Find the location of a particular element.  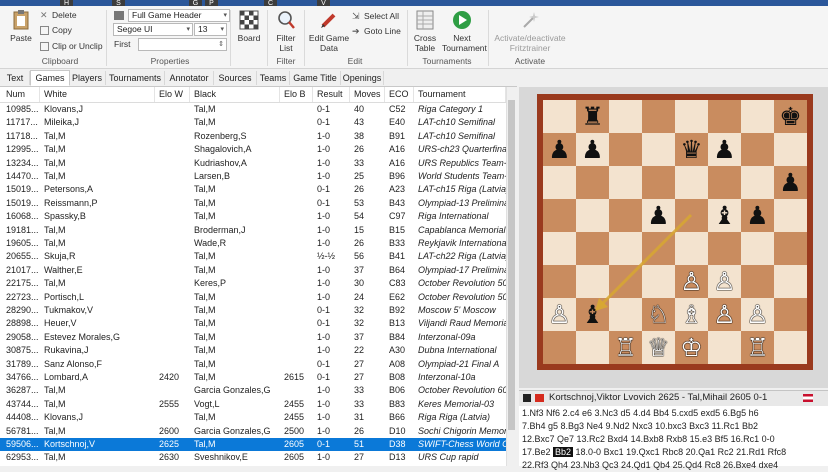

font-select: Segoe UI ▾ is located at coordinates (153, 29).